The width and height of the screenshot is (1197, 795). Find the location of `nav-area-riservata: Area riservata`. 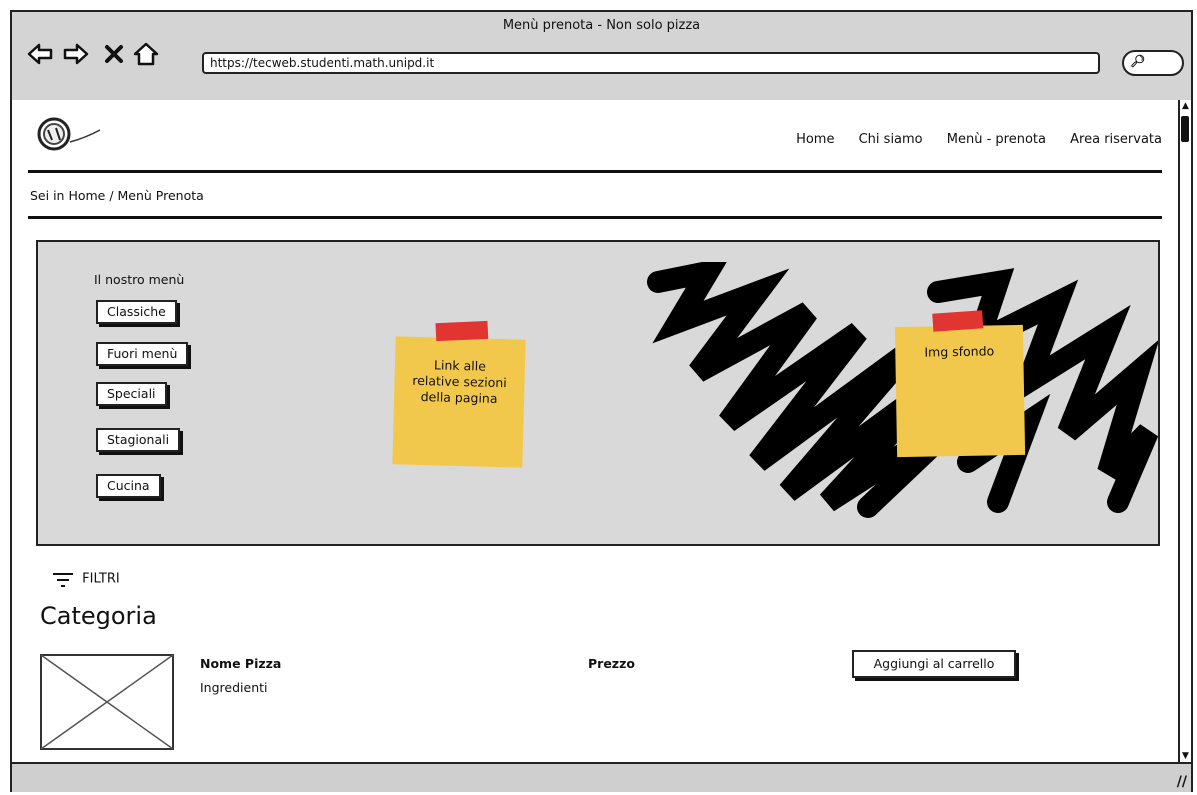

nav-area-riservata: Area riservata is located at coordinates (1116, 139).